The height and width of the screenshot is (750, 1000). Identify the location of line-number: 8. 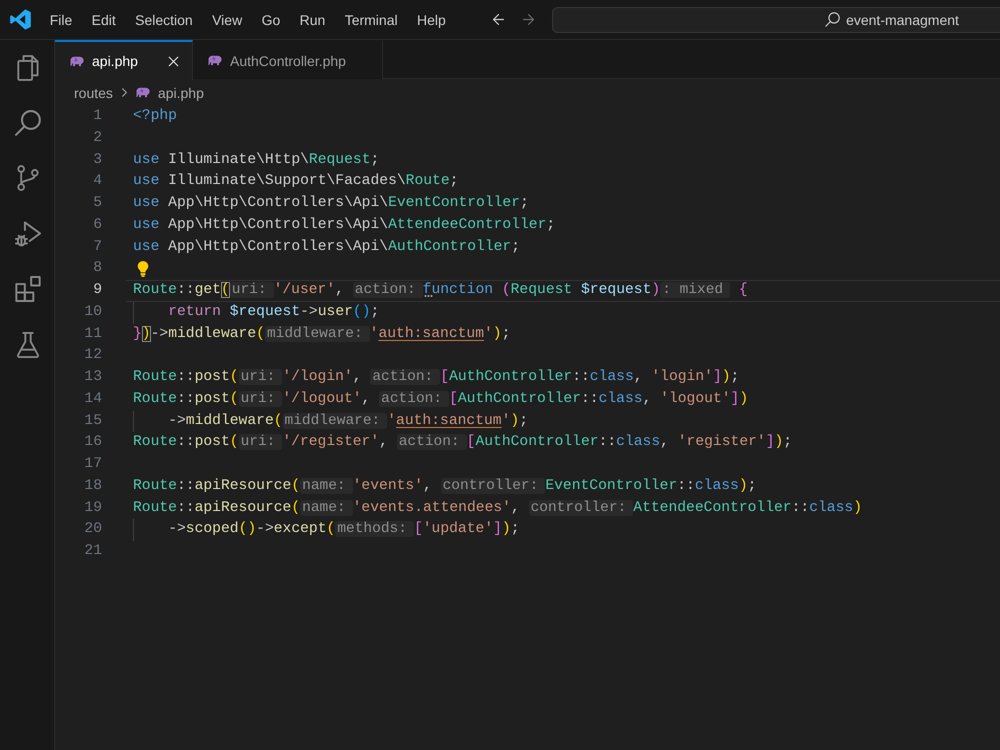
(97, 268).